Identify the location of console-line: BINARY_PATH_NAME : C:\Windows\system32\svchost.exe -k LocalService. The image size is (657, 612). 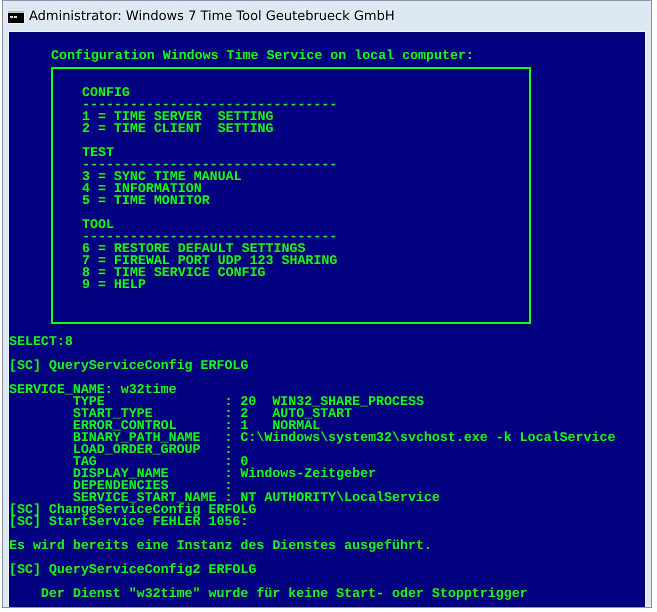
(344, 438).